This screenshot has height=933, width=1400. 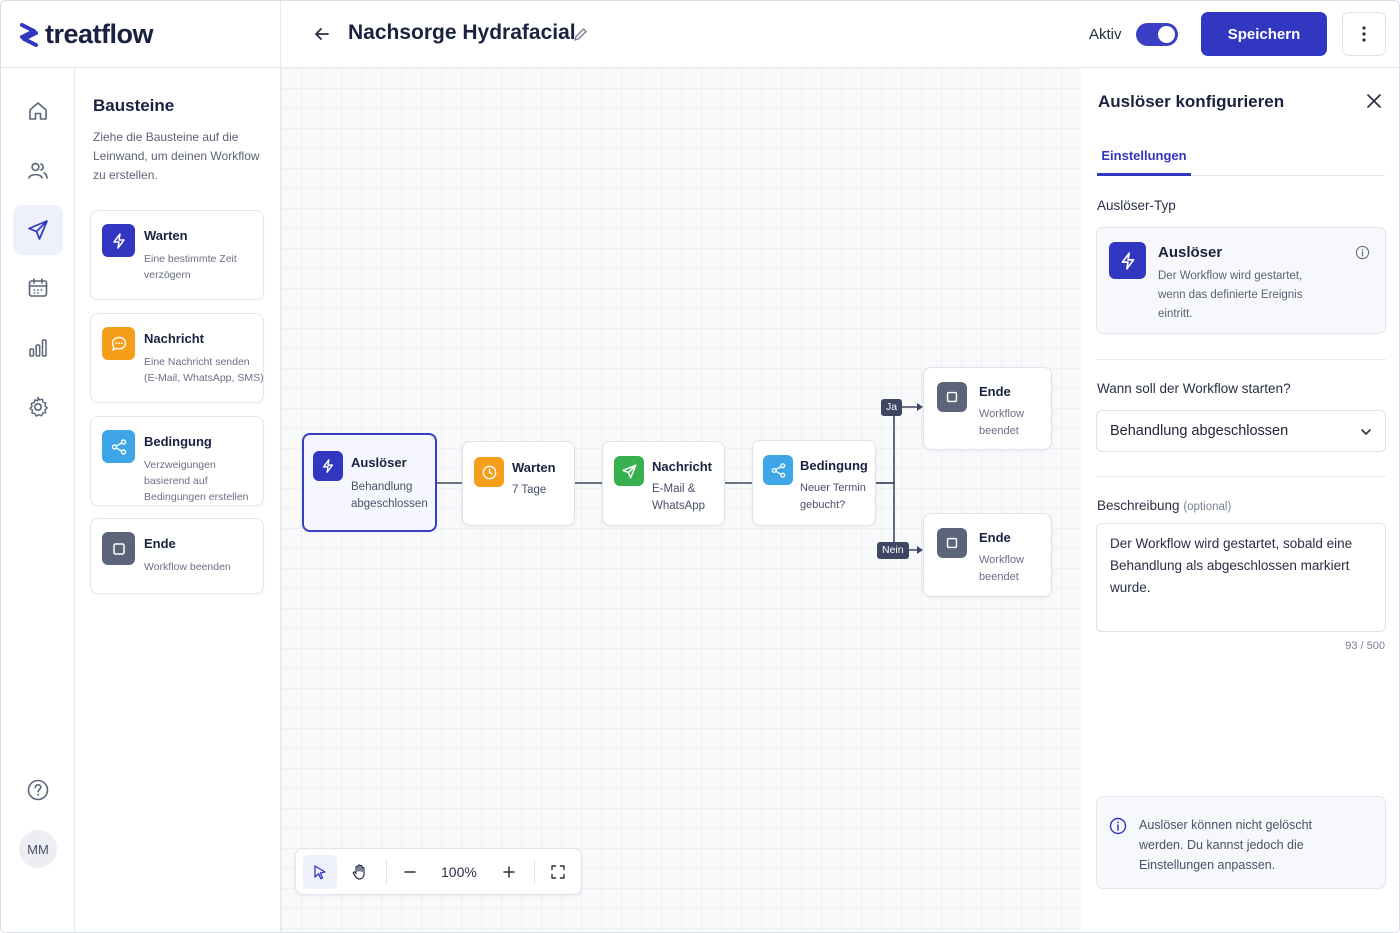 I want to click on edge-condition-no, so click(x=897, y=516).